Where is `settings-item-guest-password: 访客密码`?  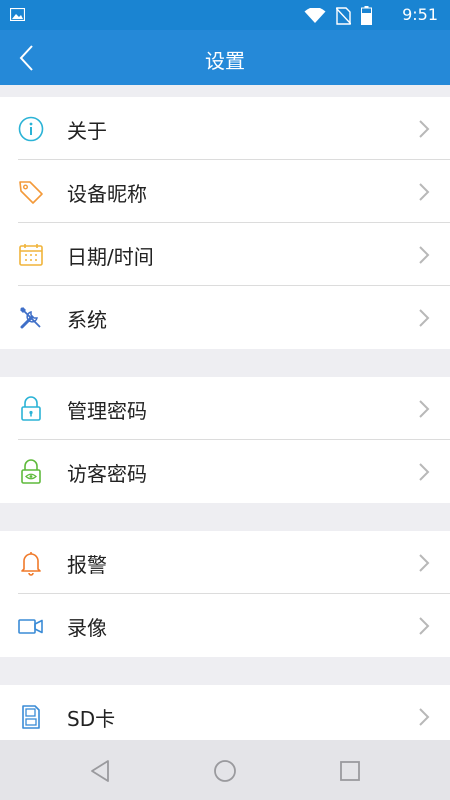 settings-item-guest-password: 访客密码 is located at coordinates (225, 471).